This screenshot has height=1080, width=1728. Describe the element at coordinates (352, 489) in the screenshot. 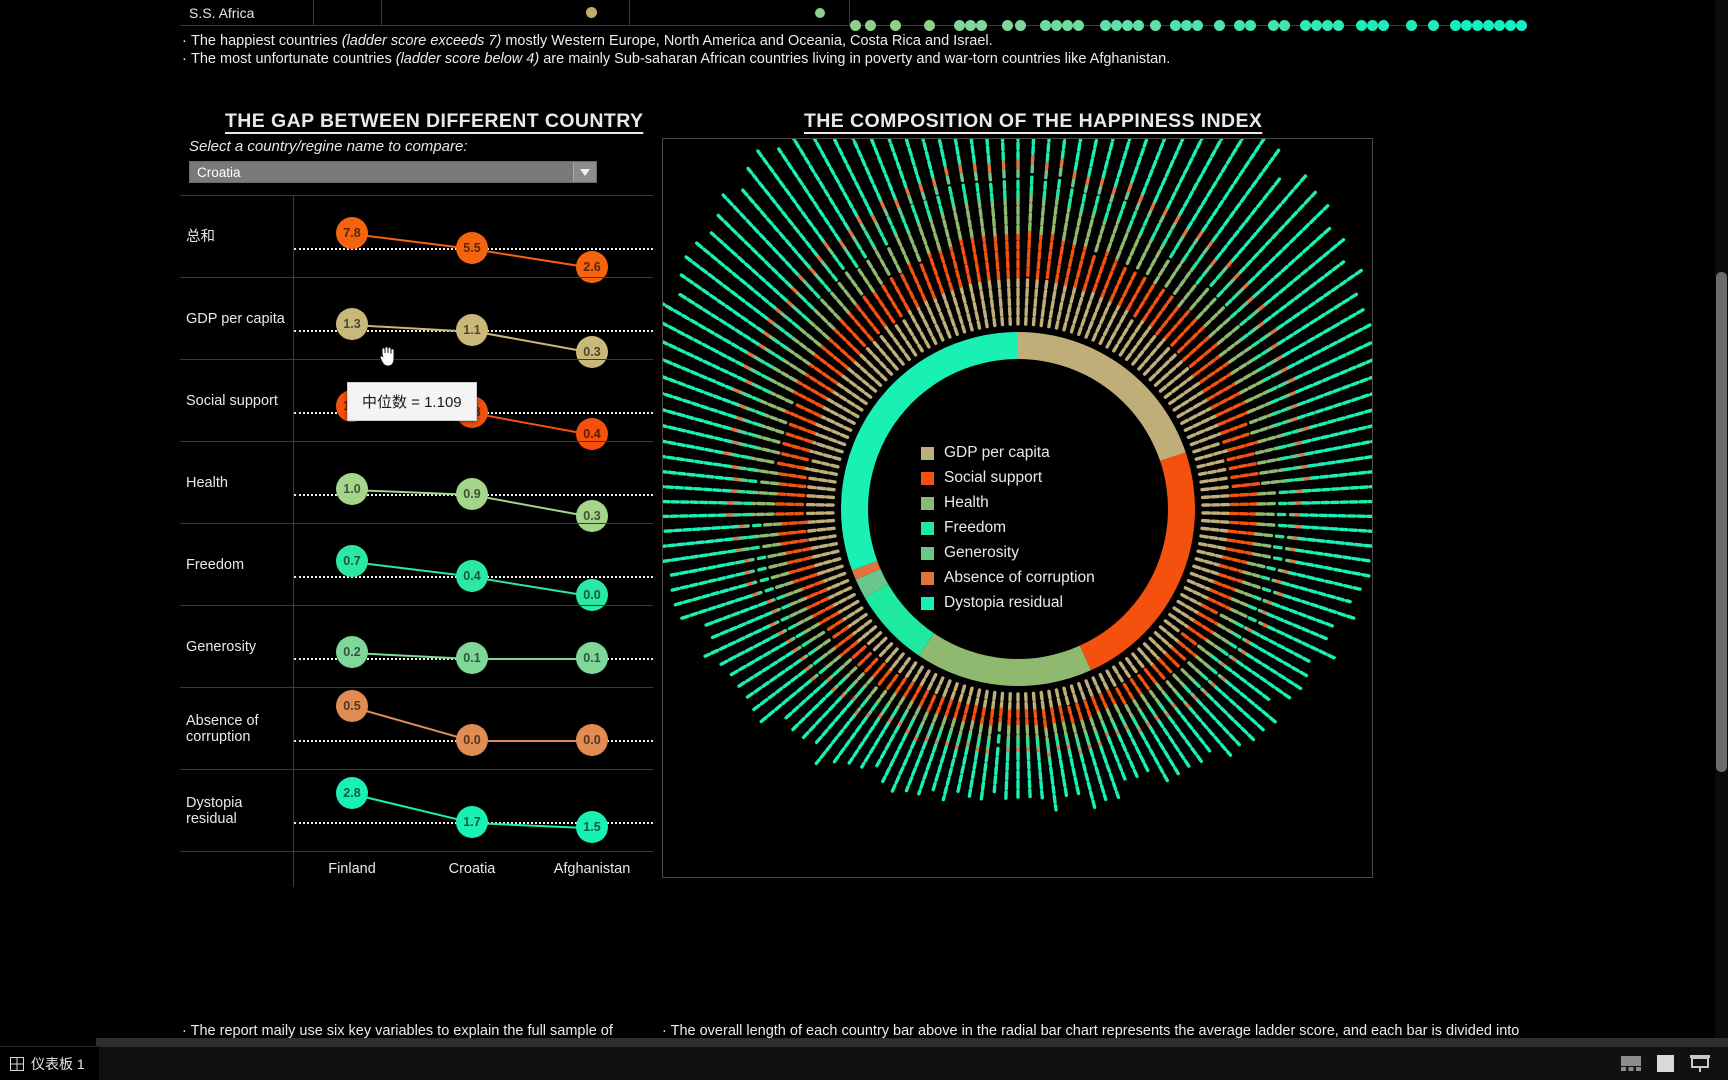

I see `slope-point: 1.0` at that location.